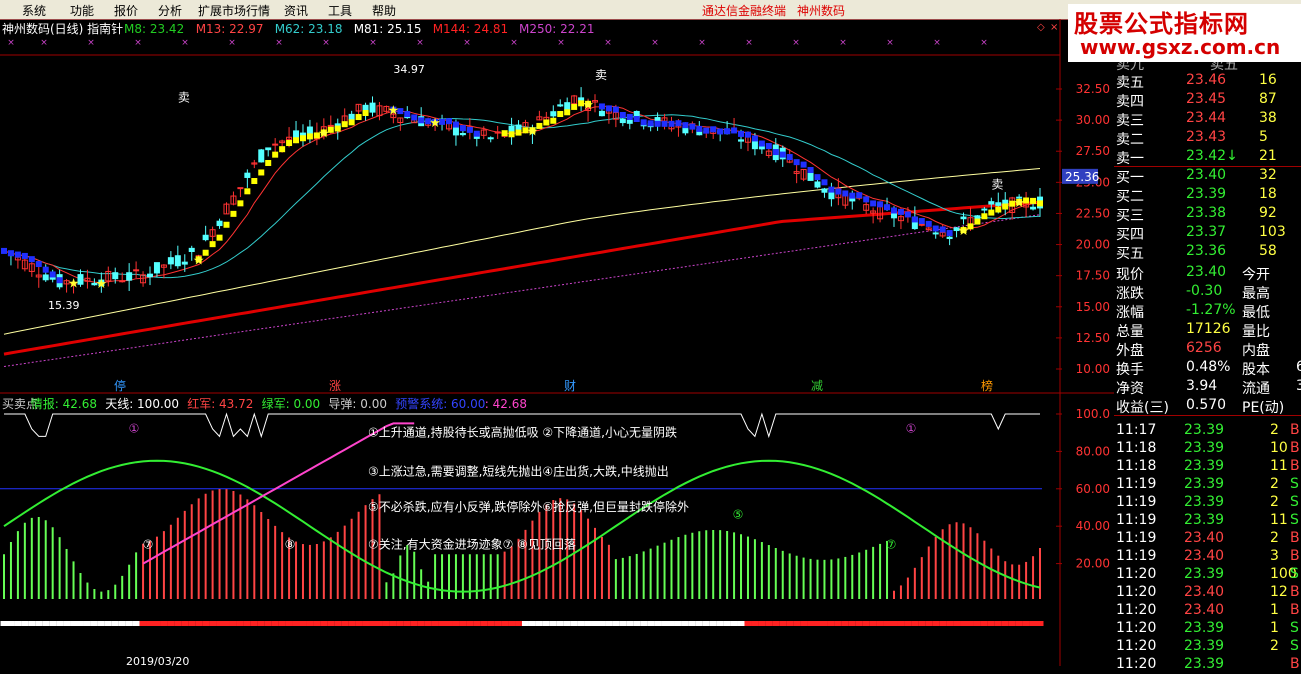  What do you see at coordinates (340, 10) in the screenshot?
I see `menu-item-tools: 工具` at bounding box center [340, 10].